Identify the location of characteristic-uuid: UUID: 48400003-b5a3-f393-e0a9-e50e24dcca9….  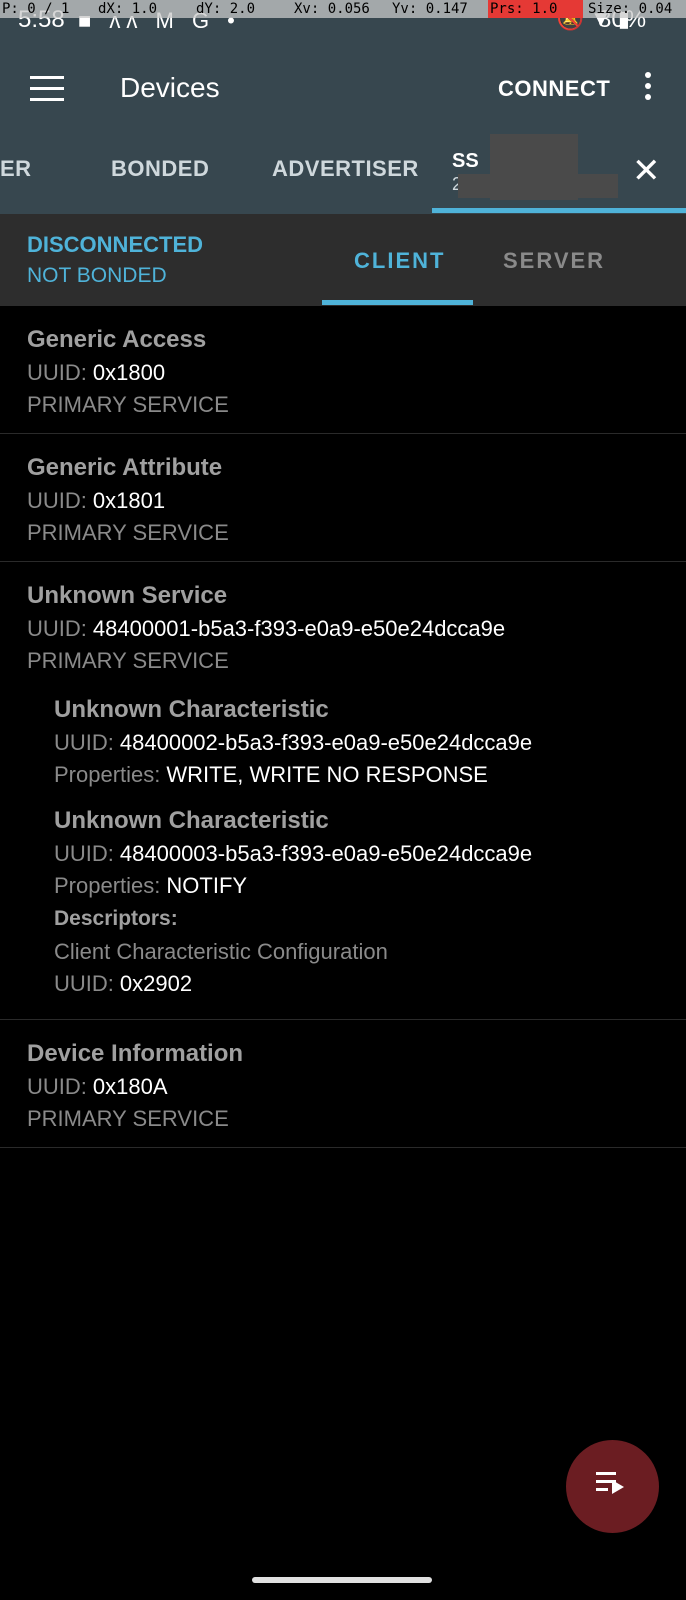
(293, 853).